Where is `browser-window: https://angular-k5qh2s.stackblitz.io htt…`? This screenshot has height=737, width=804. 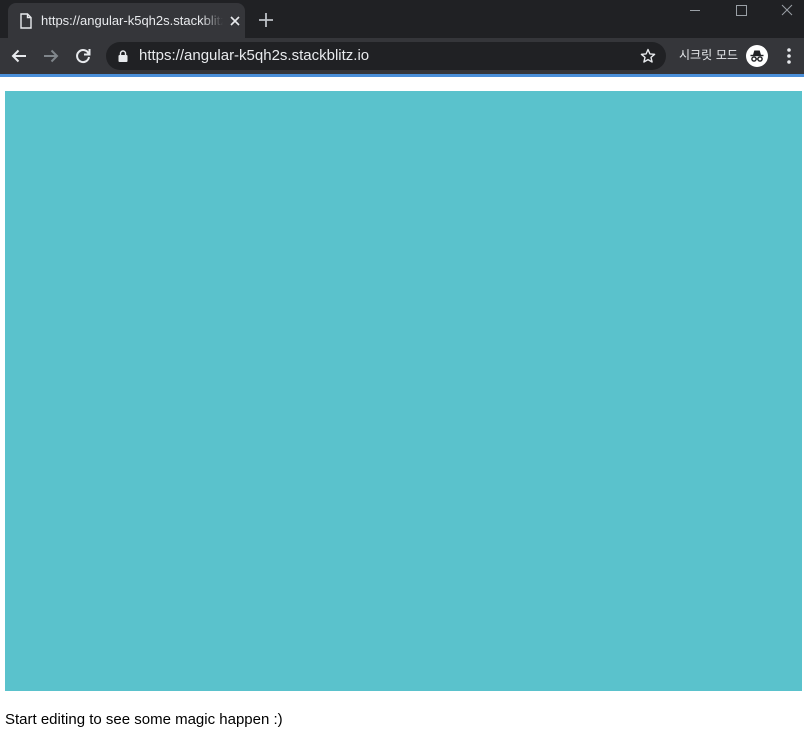
browser-window: https://angular-k5qh2s.stackblitz.io htt… is located at coordinates (402, 38).